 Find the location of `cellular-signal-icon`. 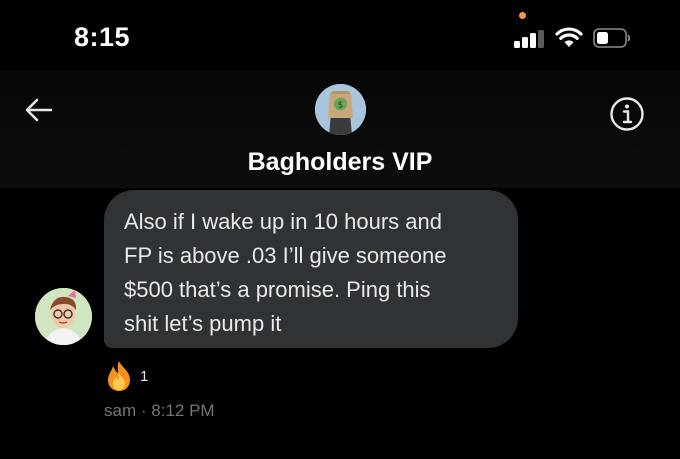

cellular-signal-icon is located at coordinates (530, 39).